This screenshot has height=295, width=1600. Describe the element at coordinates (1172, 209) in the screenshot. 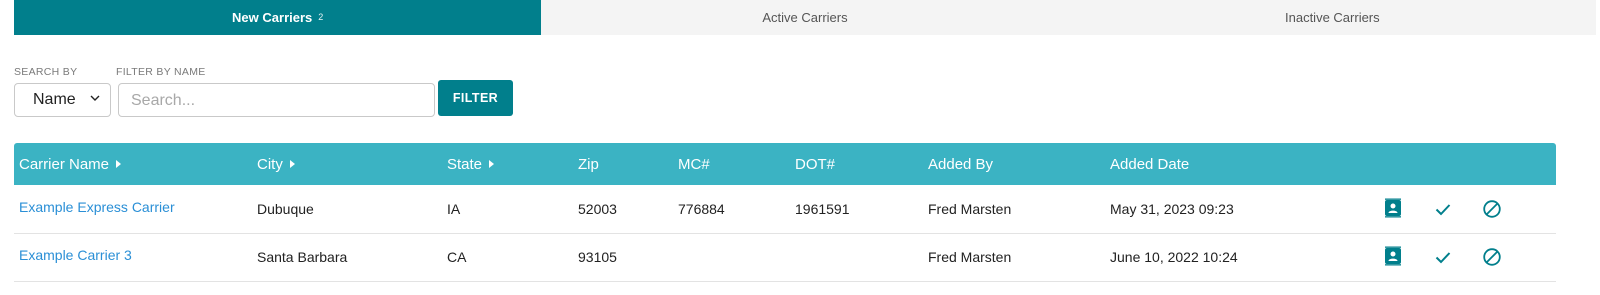

I see `added-date-cell: May 31, 2023 09:23` at that location.